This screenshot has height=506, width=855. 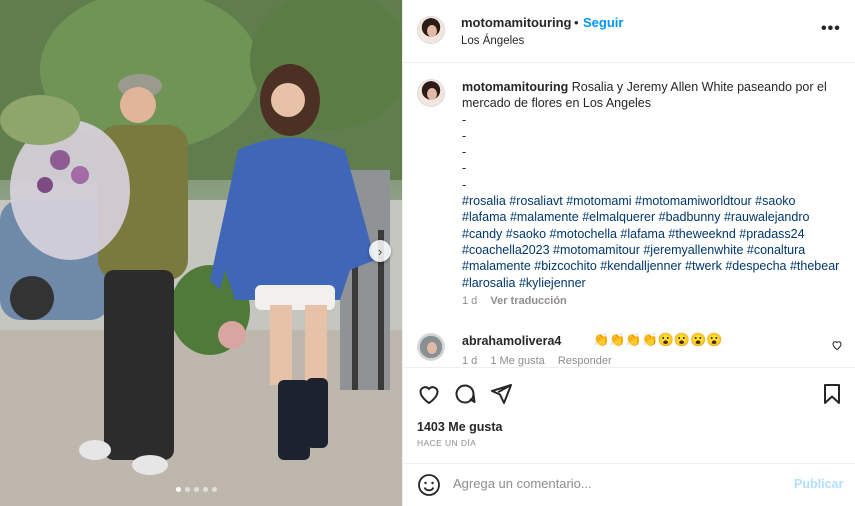 I want to click on caption-time: 1 d, so click(x=470, y=301).